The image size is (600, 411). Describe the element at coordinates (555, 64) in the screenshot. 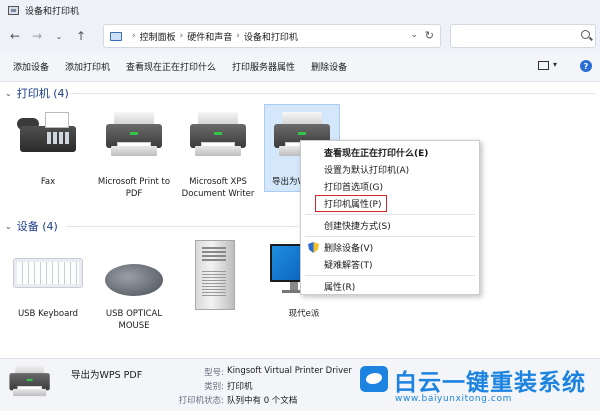

I see `view-dropdown-icon: ▾` at that location.